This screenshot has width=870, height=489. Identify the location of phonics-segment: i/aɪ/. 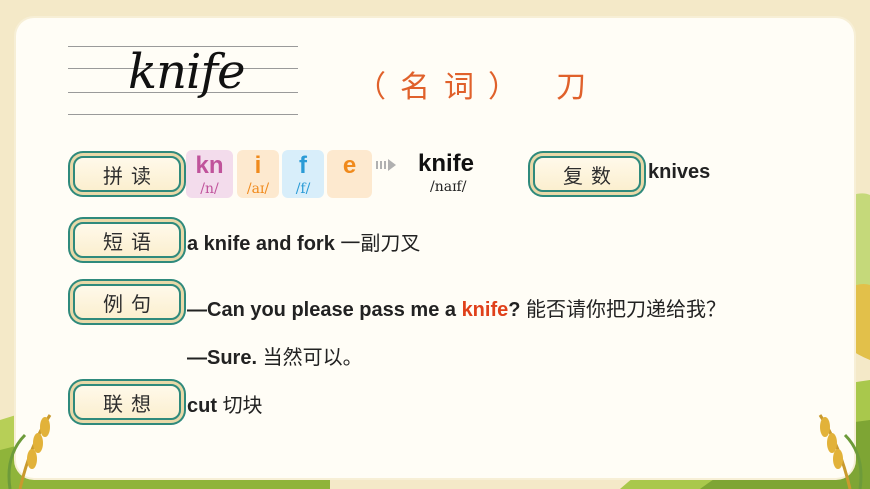
(258, 174).